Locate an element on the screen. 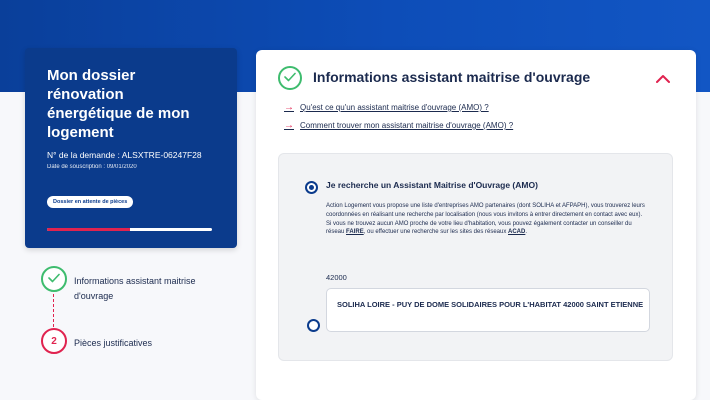 The height and width of the screenshot is (400, 710). step-connector is located at coordinates (53, 310).